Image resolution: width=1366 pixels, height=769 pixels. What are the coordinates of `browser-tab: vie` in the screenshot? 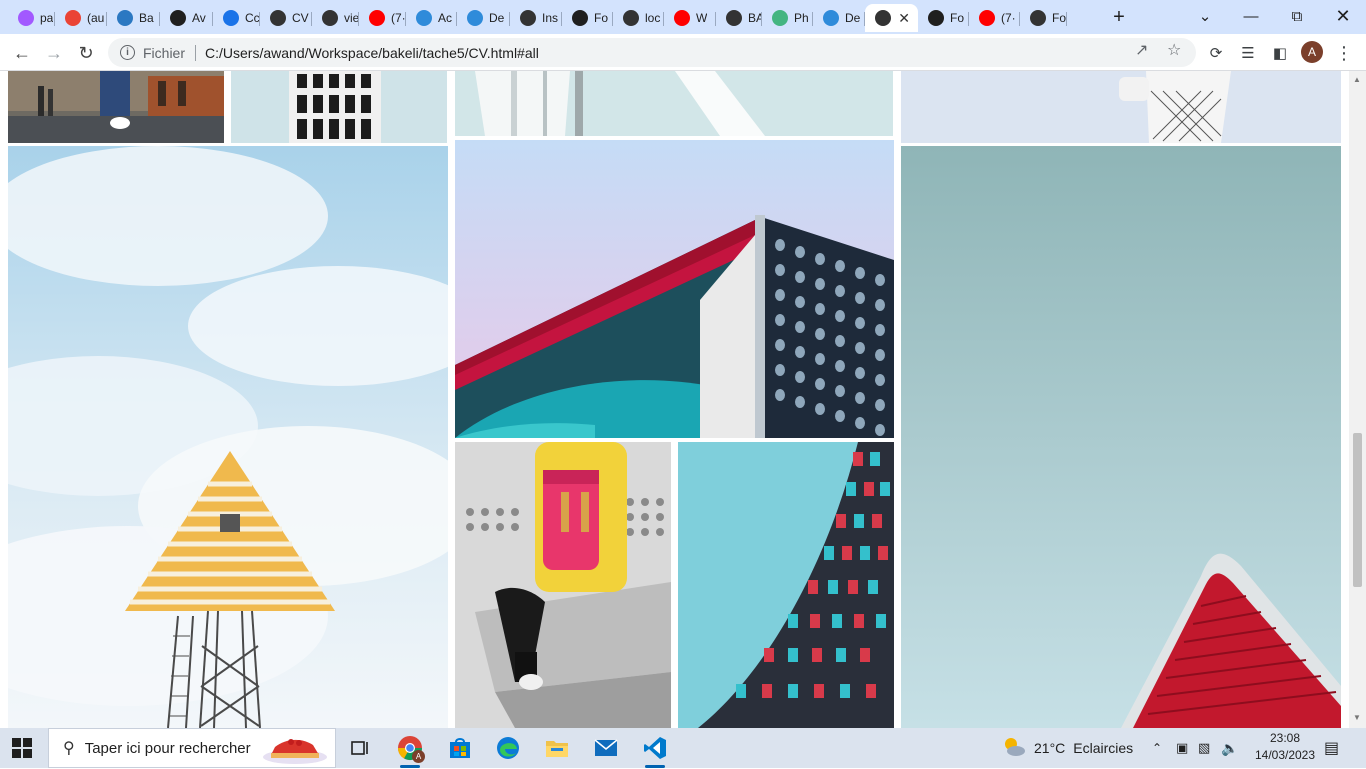 It's located at (335, 18).